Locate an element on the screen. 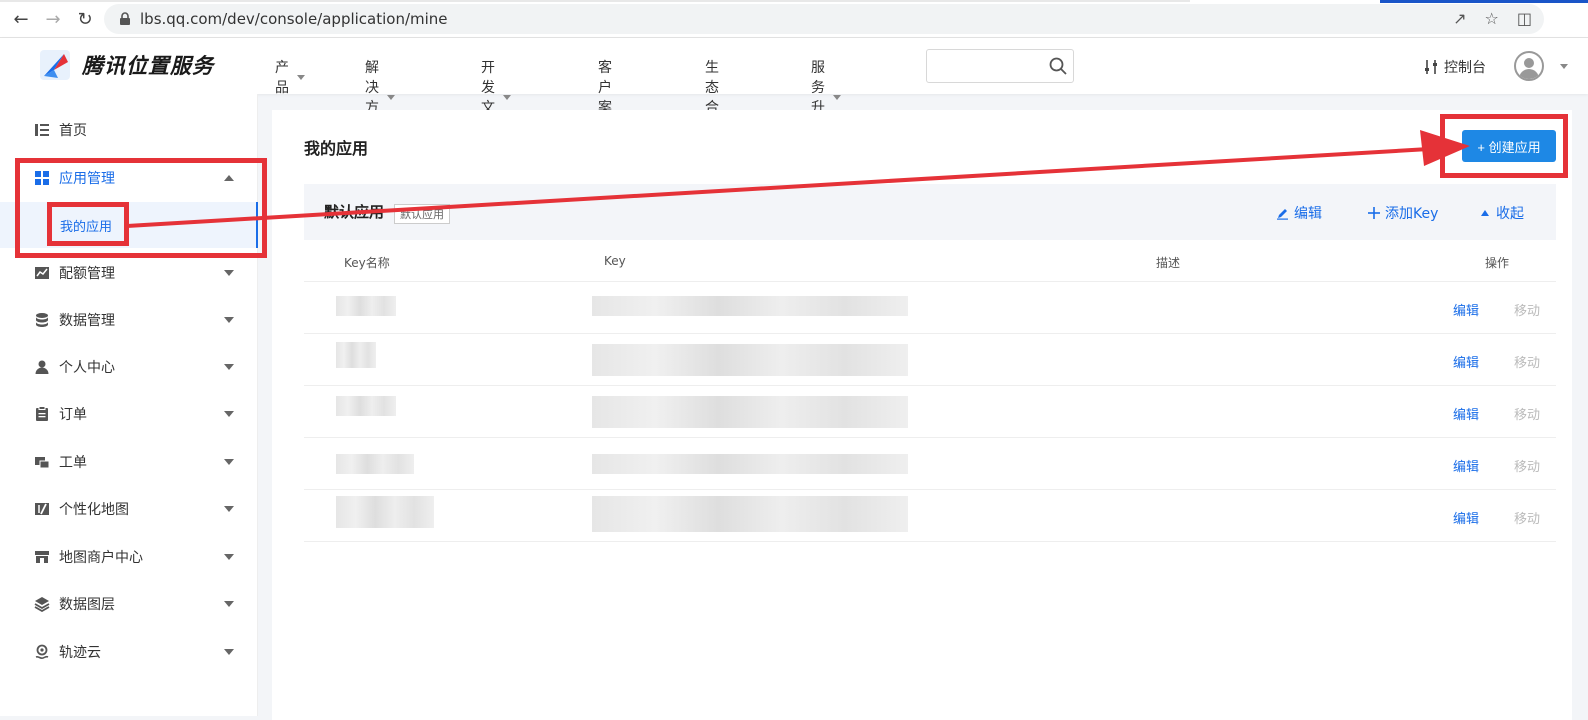 This screenshot has width=1588, height=720. sidebar-label: 订单 is located at coordinates (73, 415).